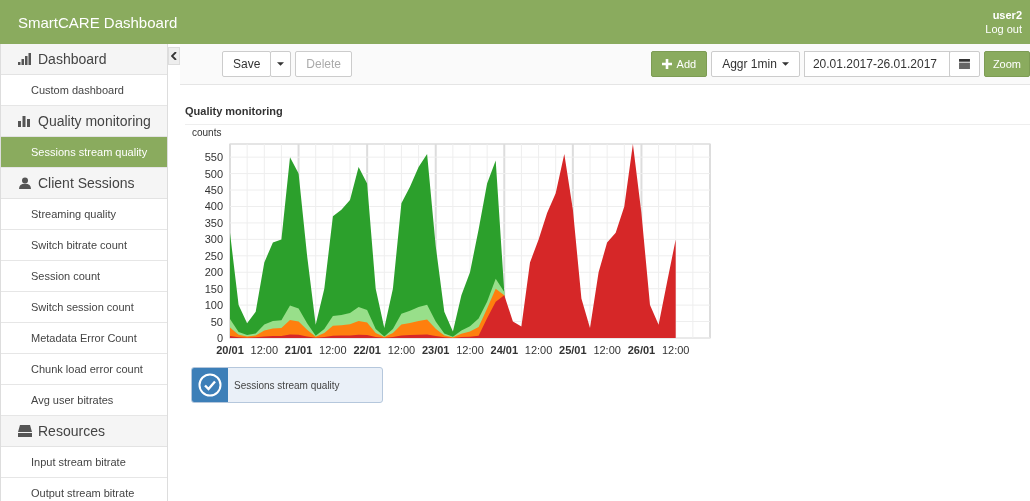  I want to click on y-tick-label: 150, so click(213, 288).